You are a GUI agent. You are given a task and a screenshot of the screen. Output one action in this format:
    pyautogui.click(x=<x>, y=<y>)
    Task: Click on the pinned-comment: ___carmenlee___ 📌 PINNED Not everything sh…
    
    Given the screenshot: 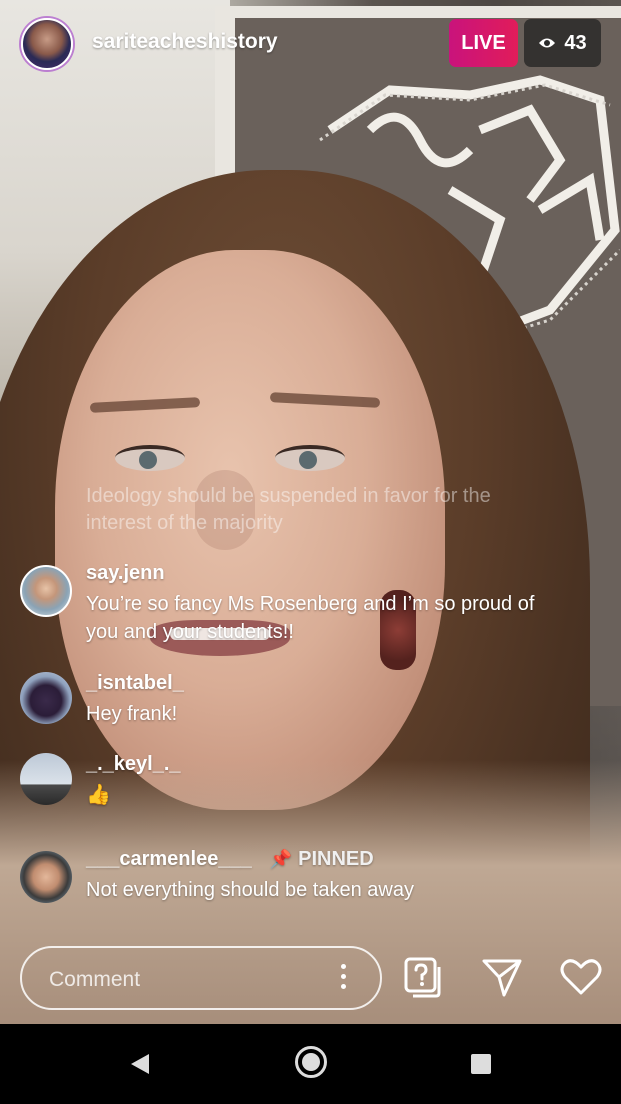 What is the action you would take?
    pyautogui.click(x=300, y=878)
    